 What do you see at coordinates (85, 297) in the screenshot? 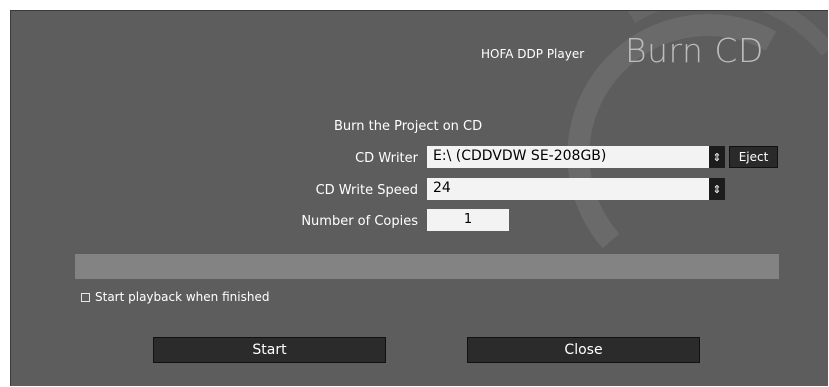
I see `checkbox-icon` at bounding box center [85, 297].